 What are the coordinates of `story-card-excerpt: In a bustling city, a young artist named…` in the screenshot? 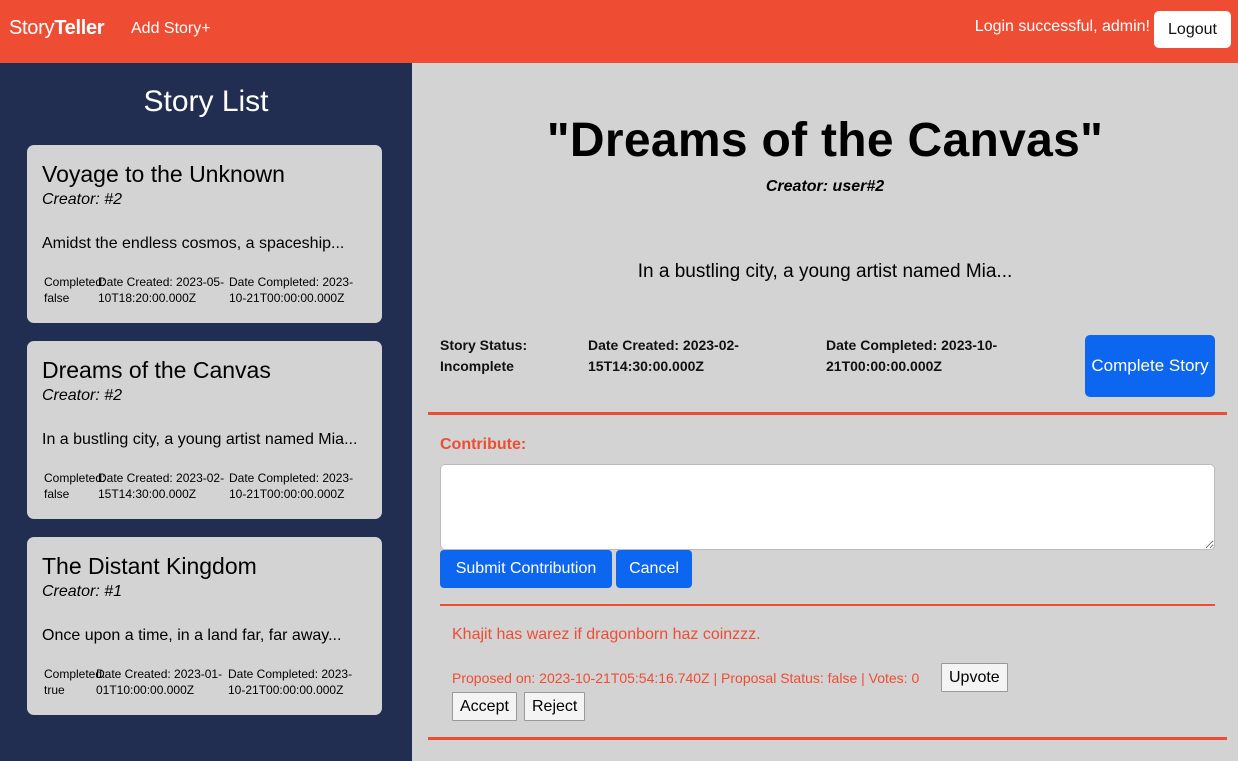 It's located at (200, 439).